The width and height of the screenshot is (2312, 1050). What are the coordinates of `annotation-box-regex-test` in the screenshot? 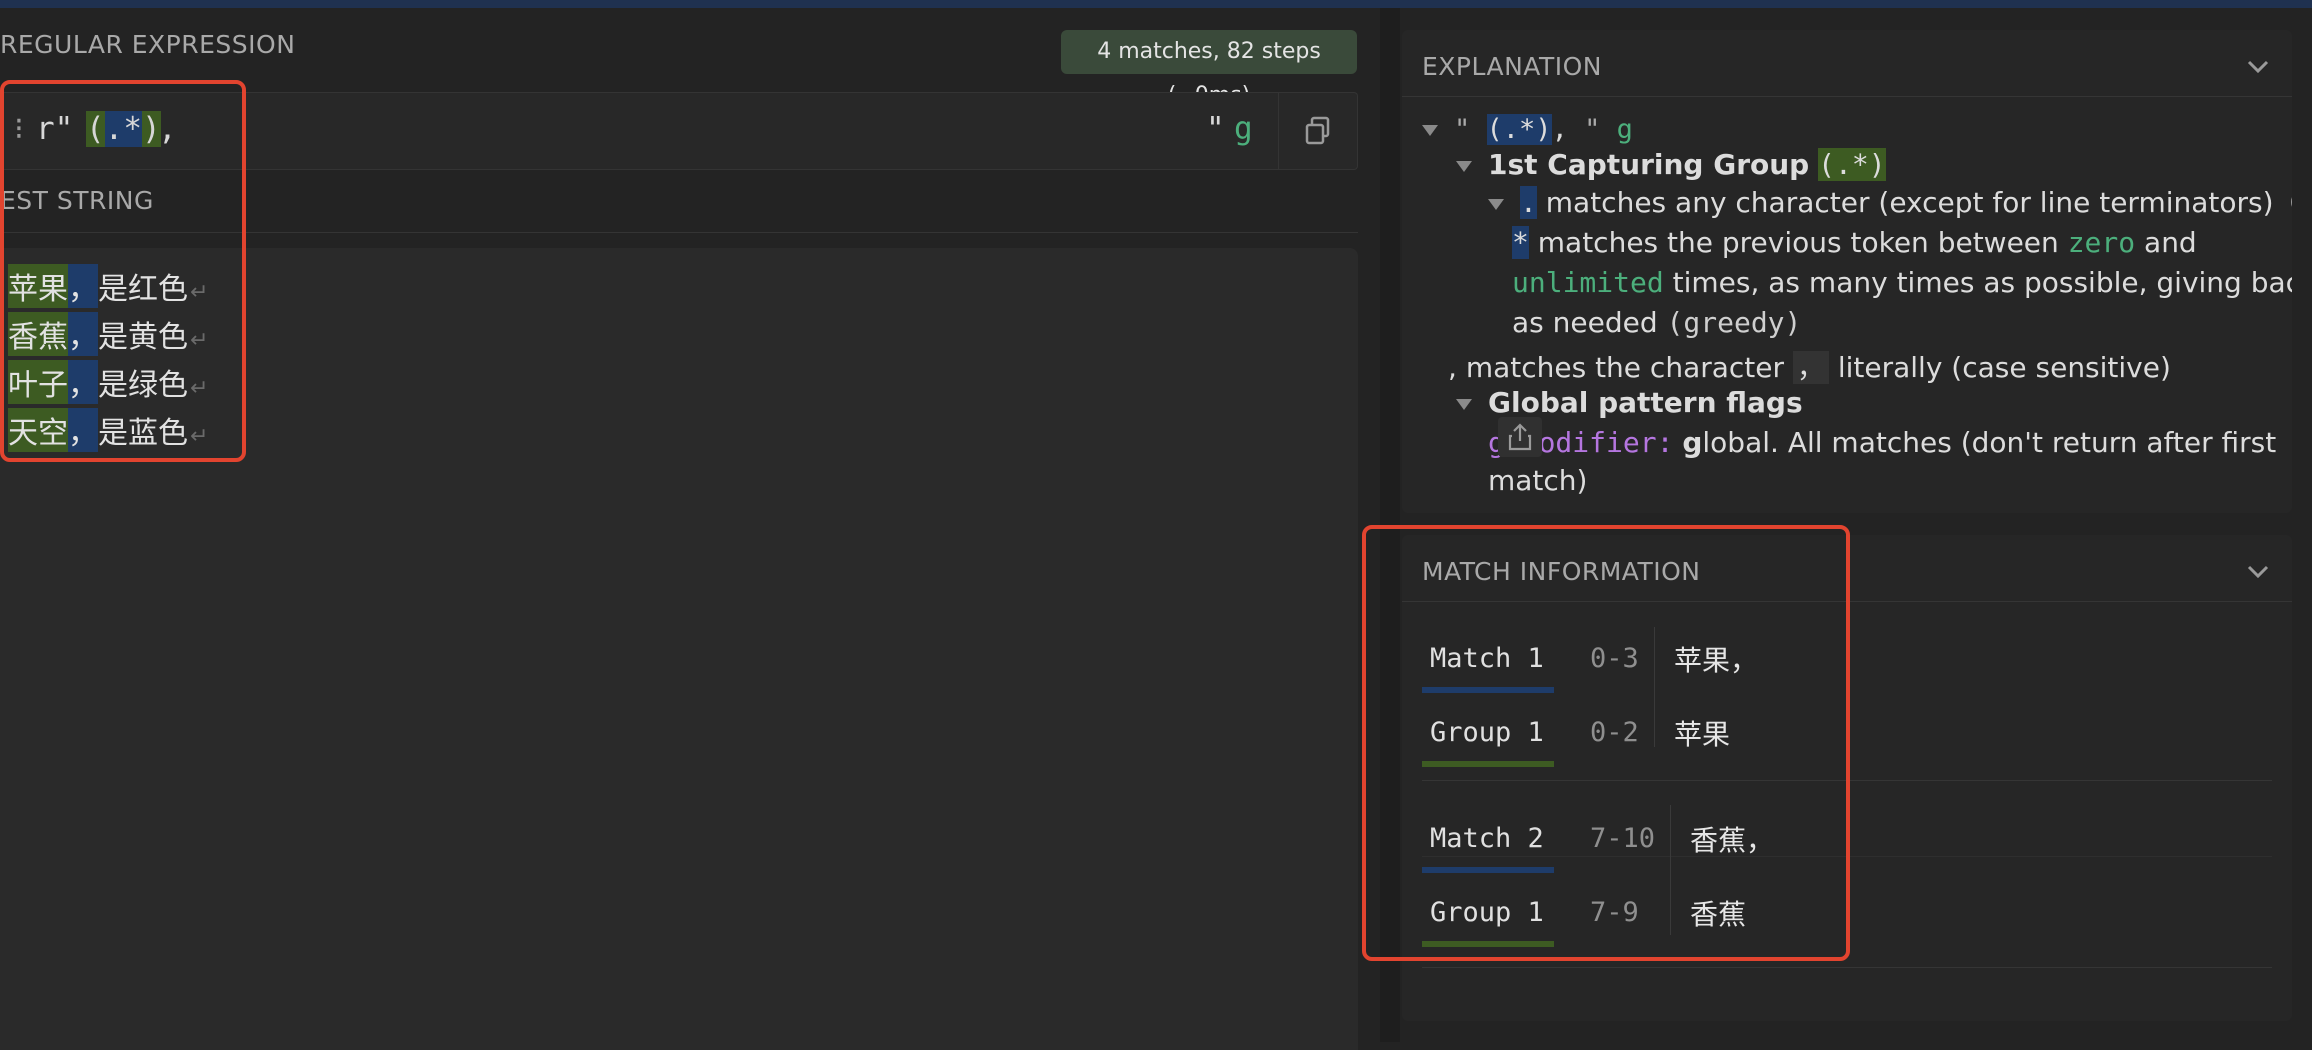 It's located at (123, 271).